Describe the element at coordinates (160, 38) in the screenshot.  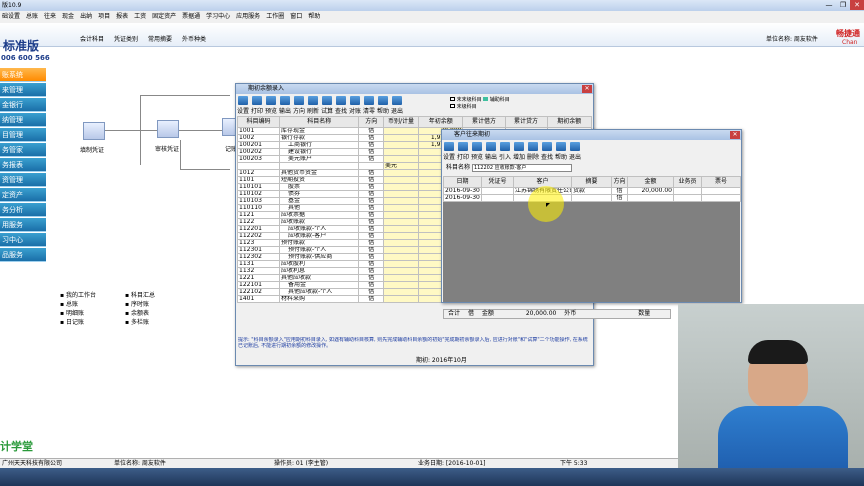
I see `tab-summary: 常用摘要` at that location.